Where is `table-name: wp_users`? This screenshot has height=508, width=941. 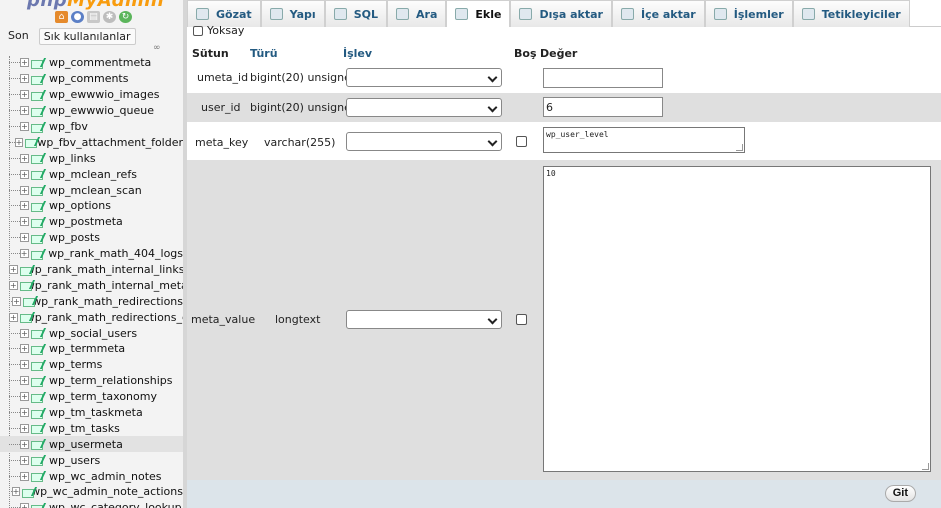 table-name: wp_users is located at coordinates (74, 460).